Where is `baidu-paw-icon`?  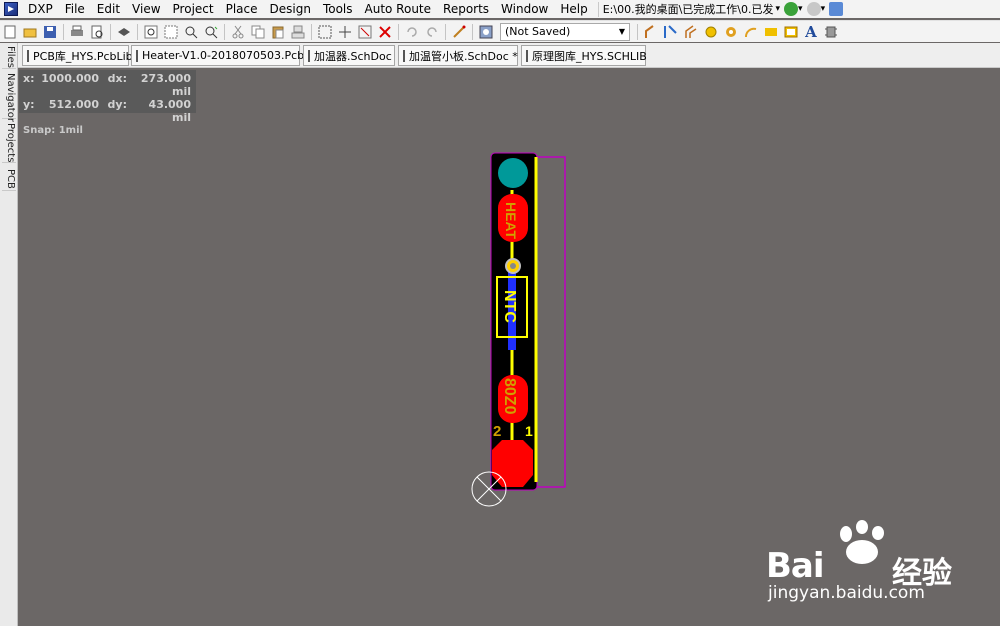
baidu-paw-icon is located at coordinates (862, 542).